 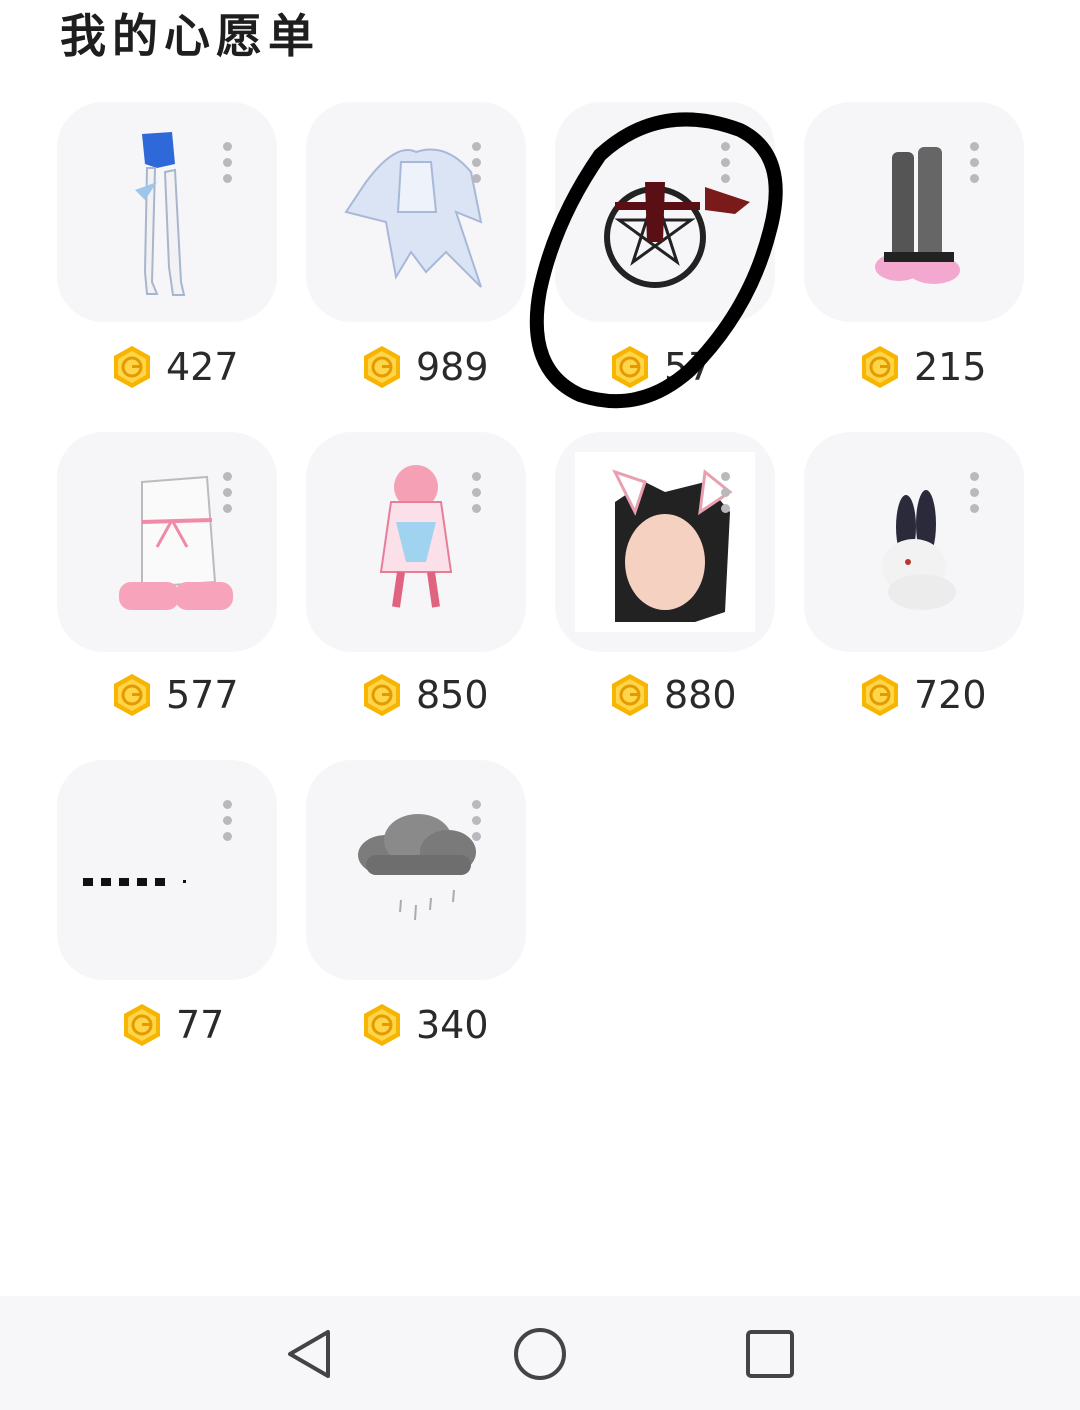 I want to click on price-value: 720, so click(x=950, y=695).